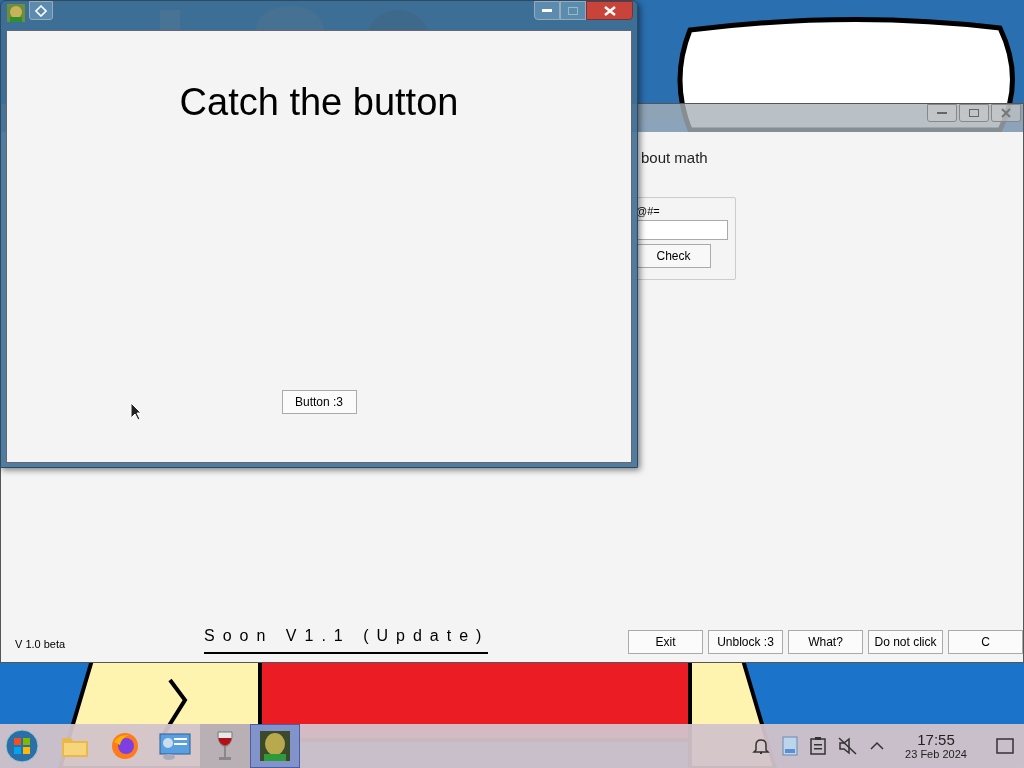  I want to click on action-button: What?, so click(825, 642).